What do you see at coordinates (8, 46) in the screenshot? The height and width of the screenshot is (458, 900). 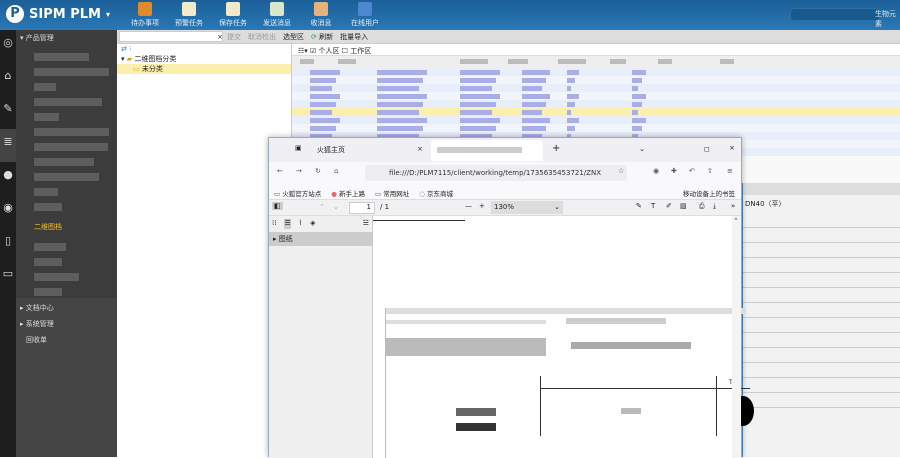 I see `eye-icon: ◎` at bounding box center [8, 46].